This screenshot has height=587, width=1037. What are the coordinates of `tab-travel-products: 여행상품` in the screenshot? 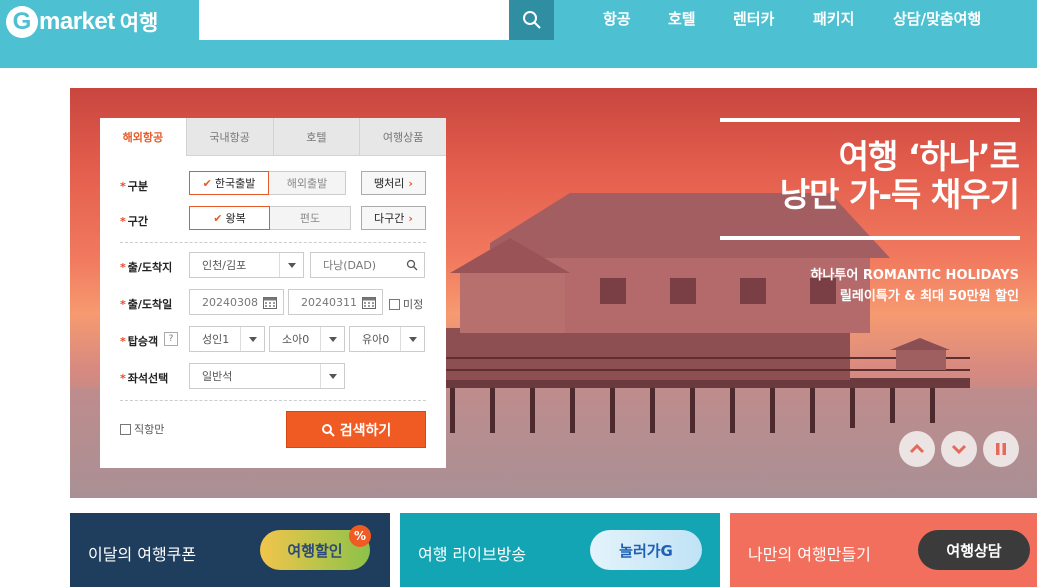 It's located at (402, 137).